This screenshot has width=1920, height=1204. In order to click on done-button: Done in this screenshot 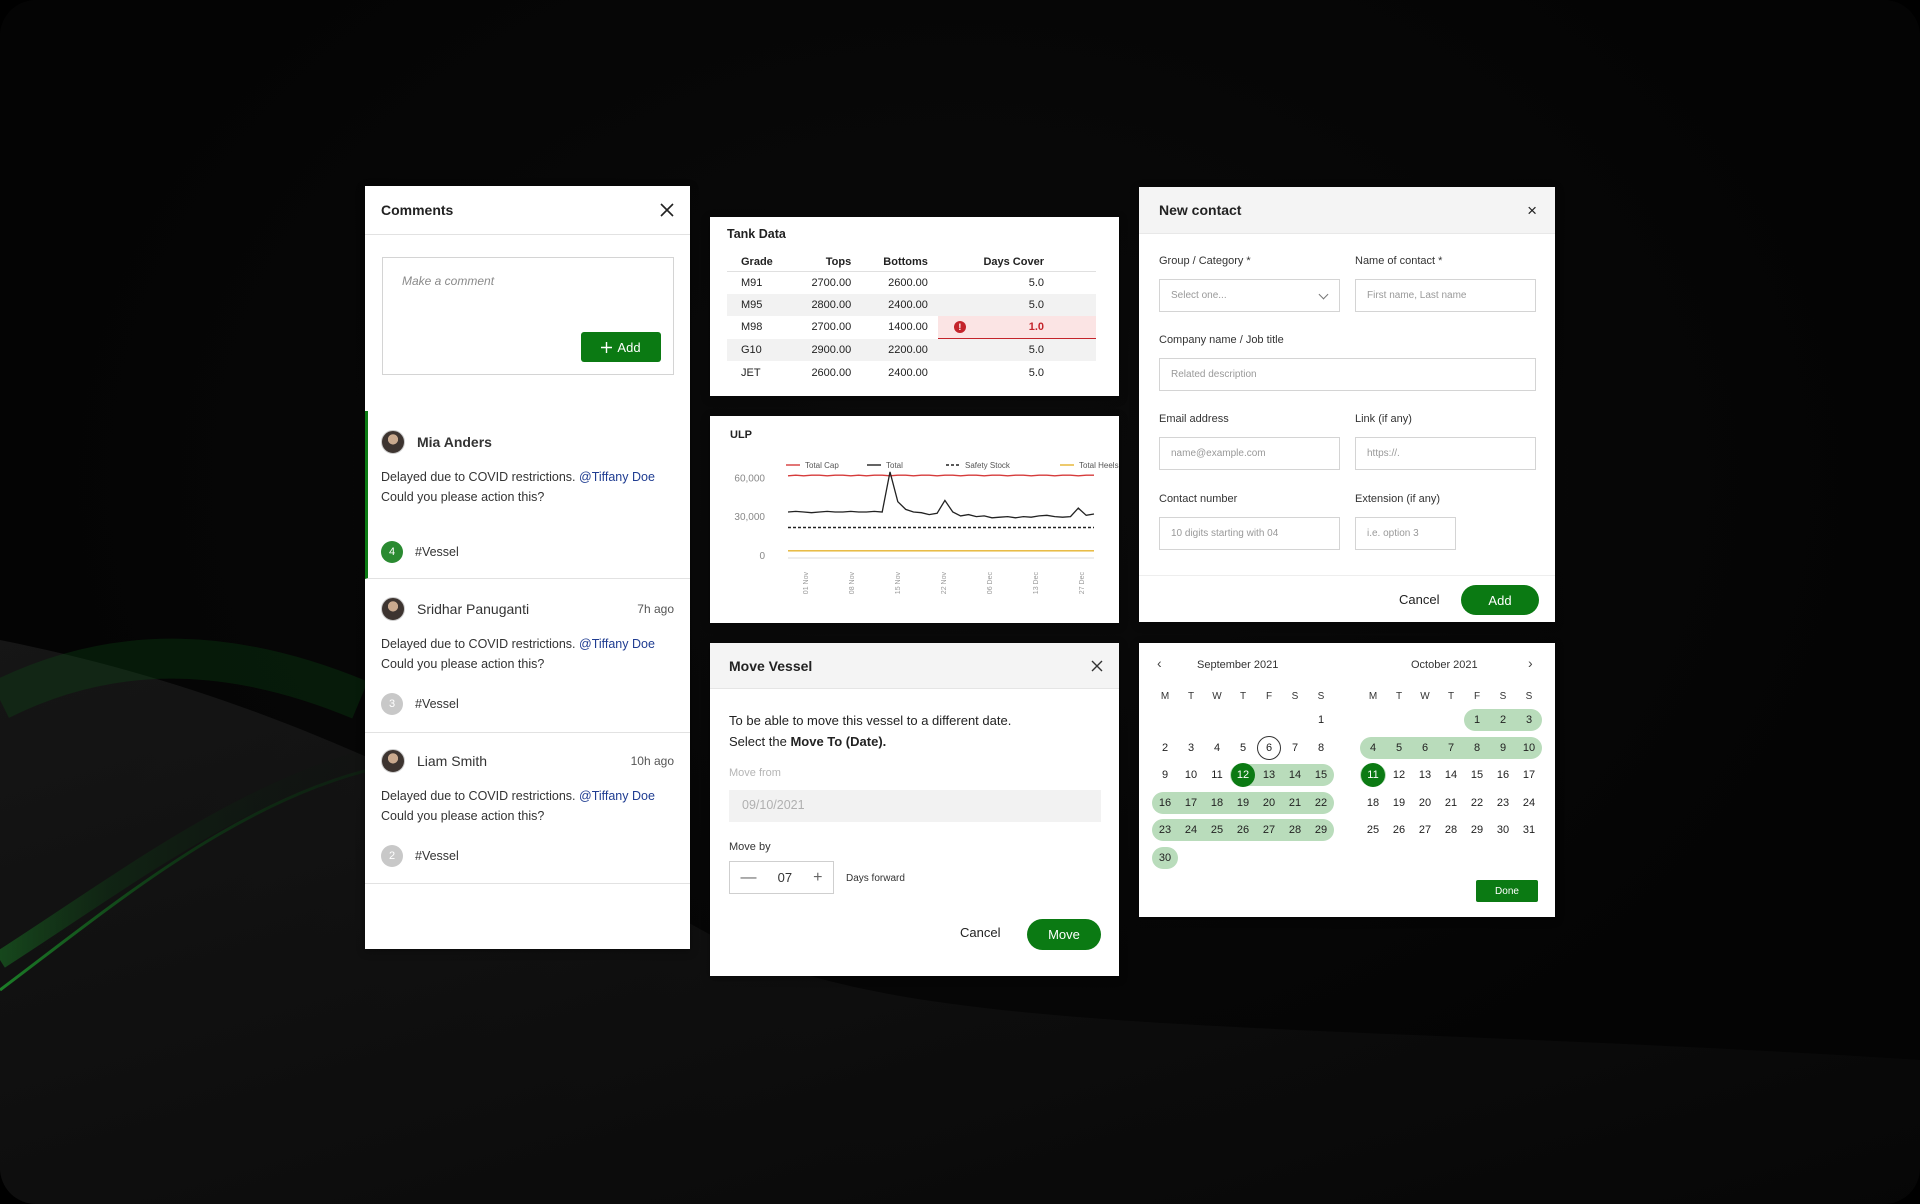, I will do `click(1507, 891)`.